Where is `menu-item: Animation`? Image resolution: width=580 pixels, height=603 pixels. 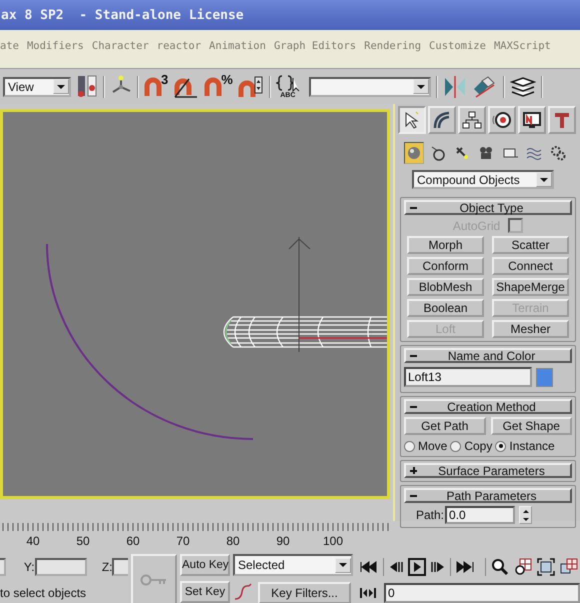
menu-item: Animation is located at coordinates (237, 46).